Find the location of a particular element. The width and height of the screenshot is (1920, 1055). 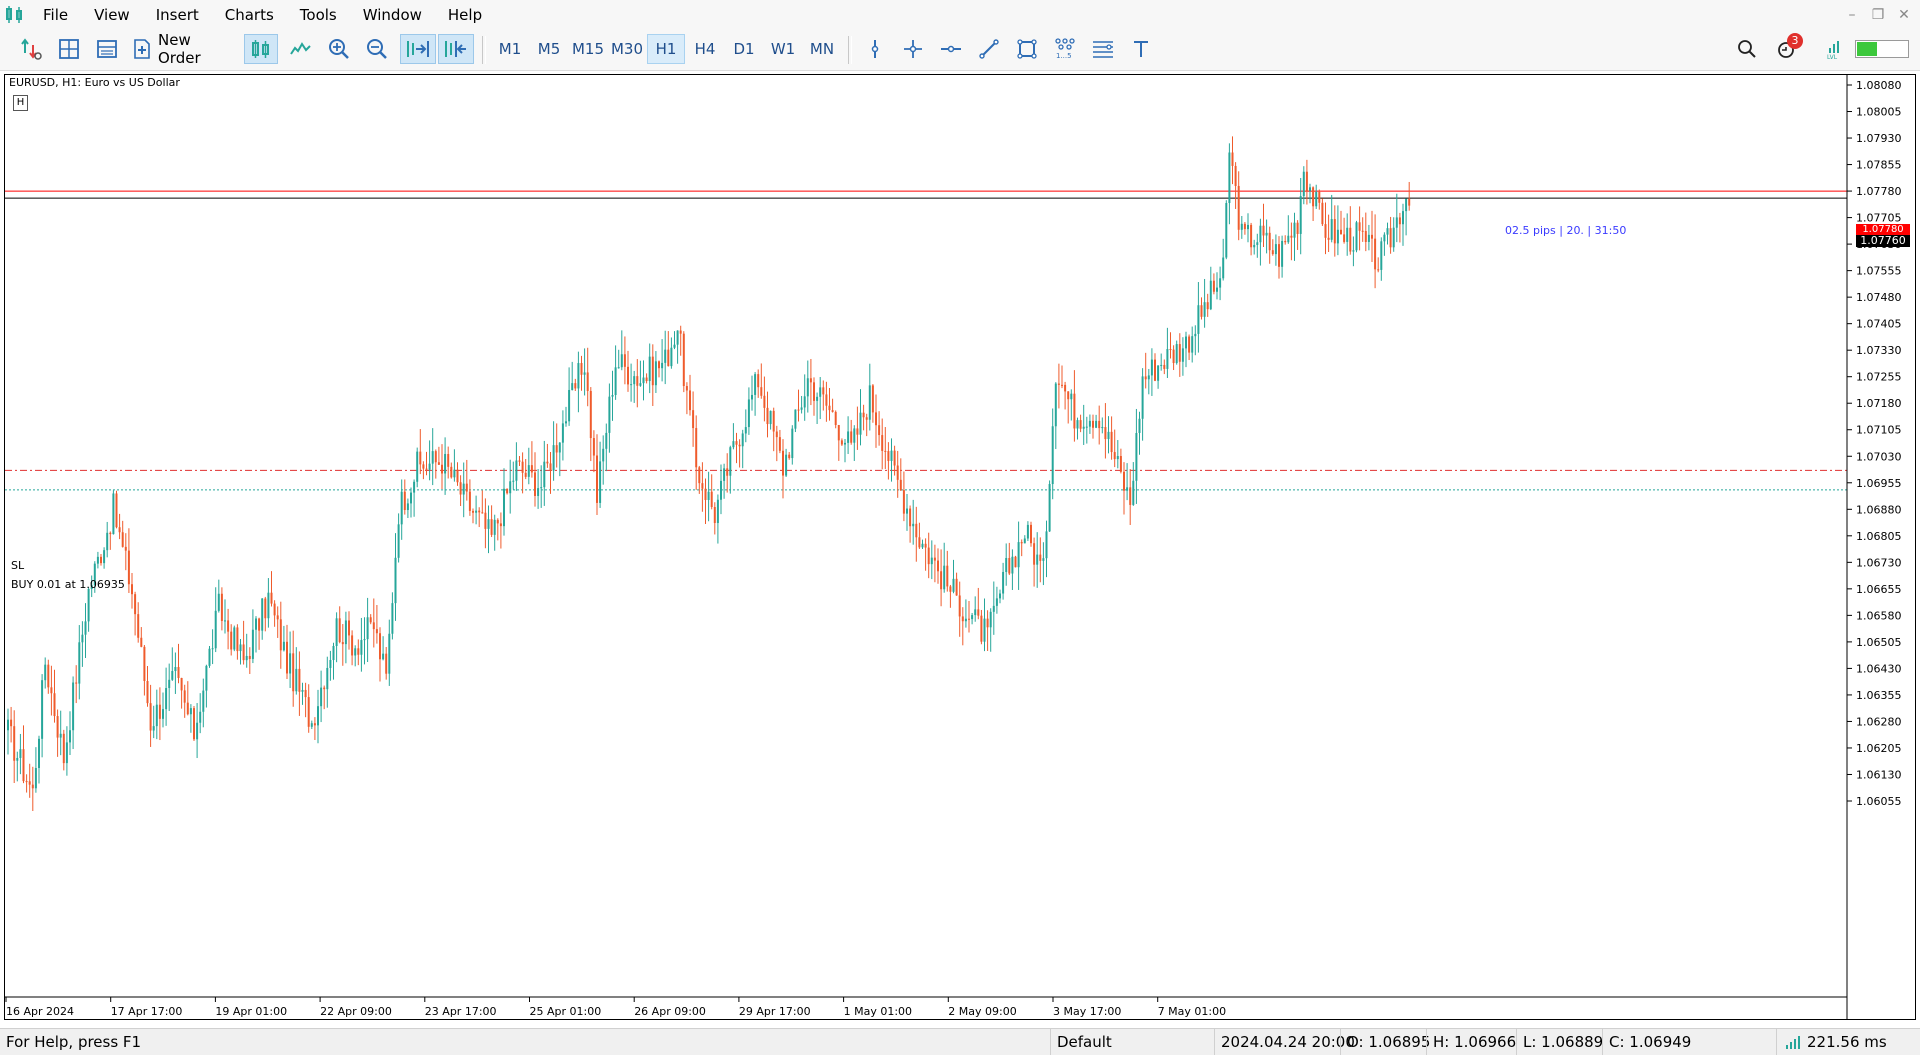

price-tick-label: 1.07255 is located at coordinates (1879, 377).